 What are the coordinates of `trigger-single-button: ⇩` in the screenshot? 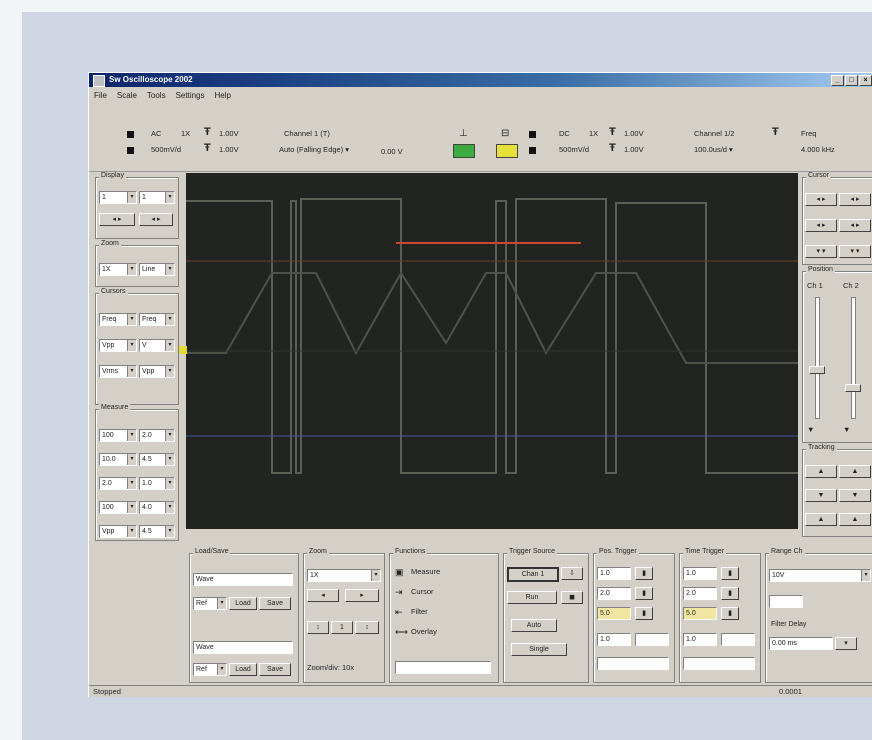 It's located at (572, 573).